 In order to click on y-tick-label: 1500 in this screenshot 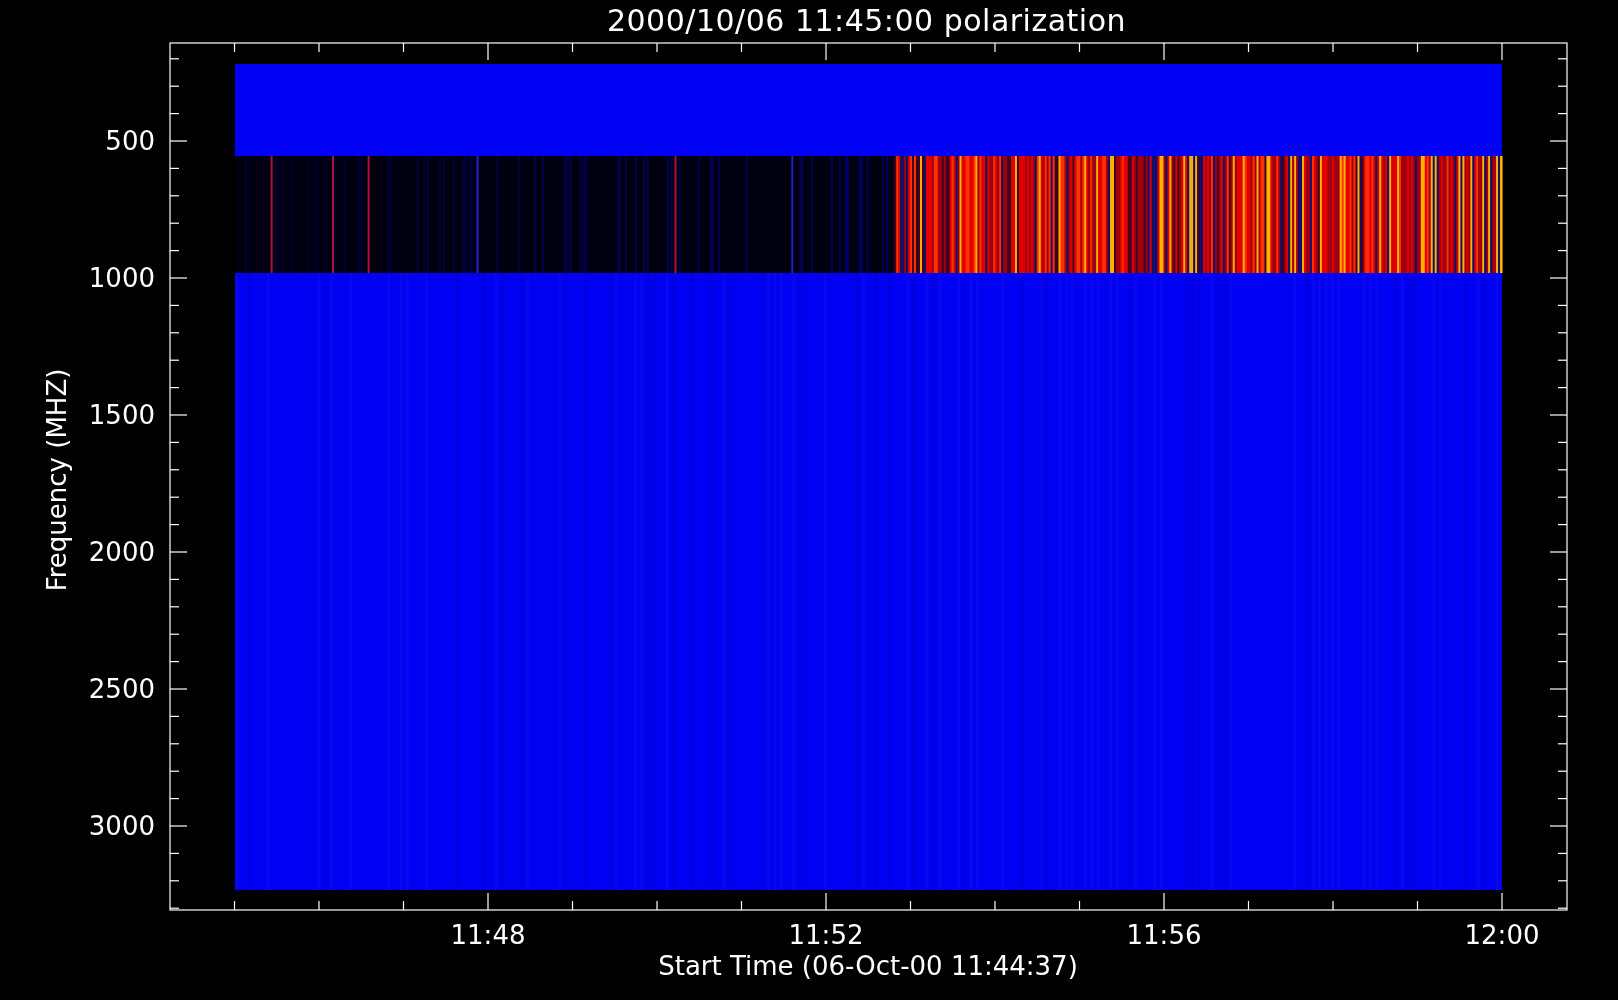, I will do `click(121, 415)`.